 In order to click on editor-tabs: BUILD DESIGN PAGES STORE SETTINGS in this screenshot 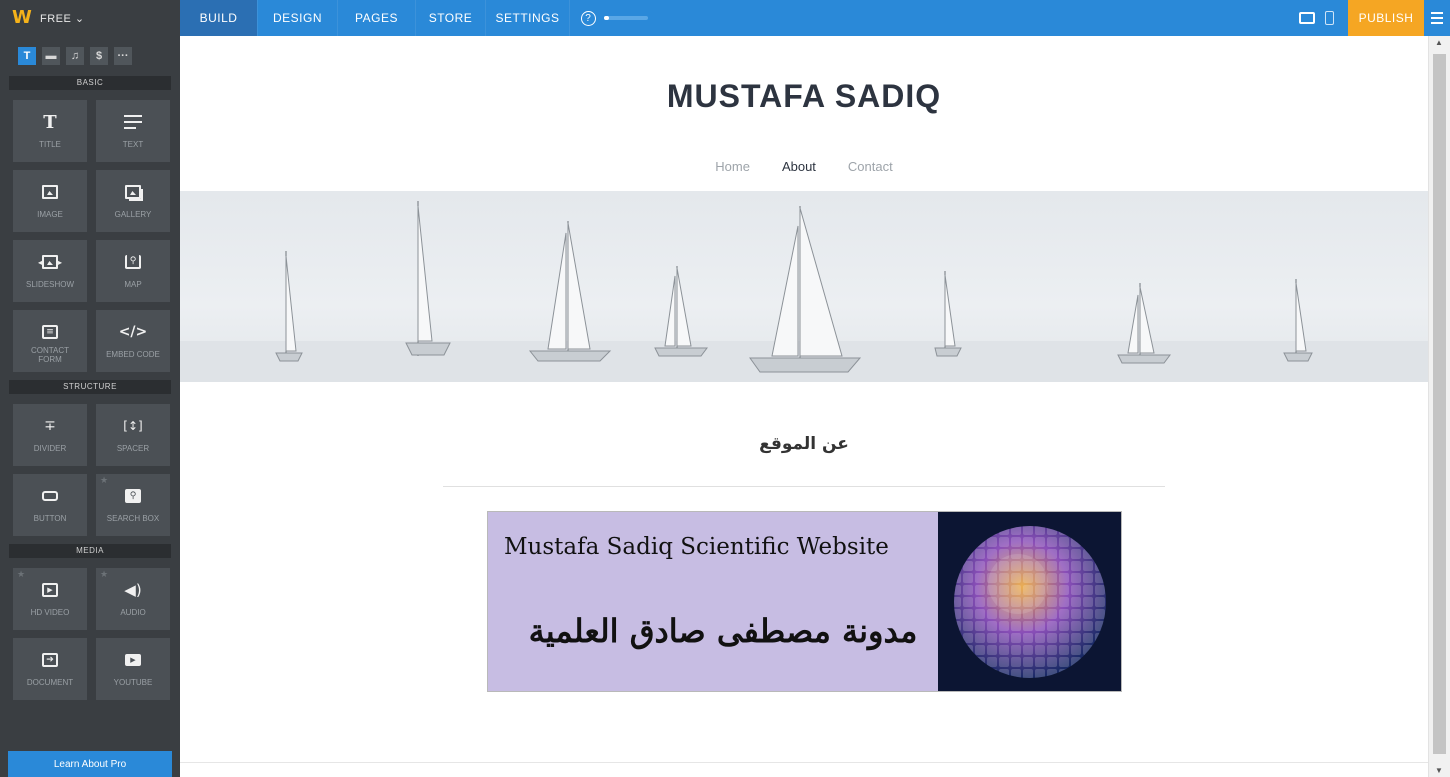, I will do `click(375, 18)`.